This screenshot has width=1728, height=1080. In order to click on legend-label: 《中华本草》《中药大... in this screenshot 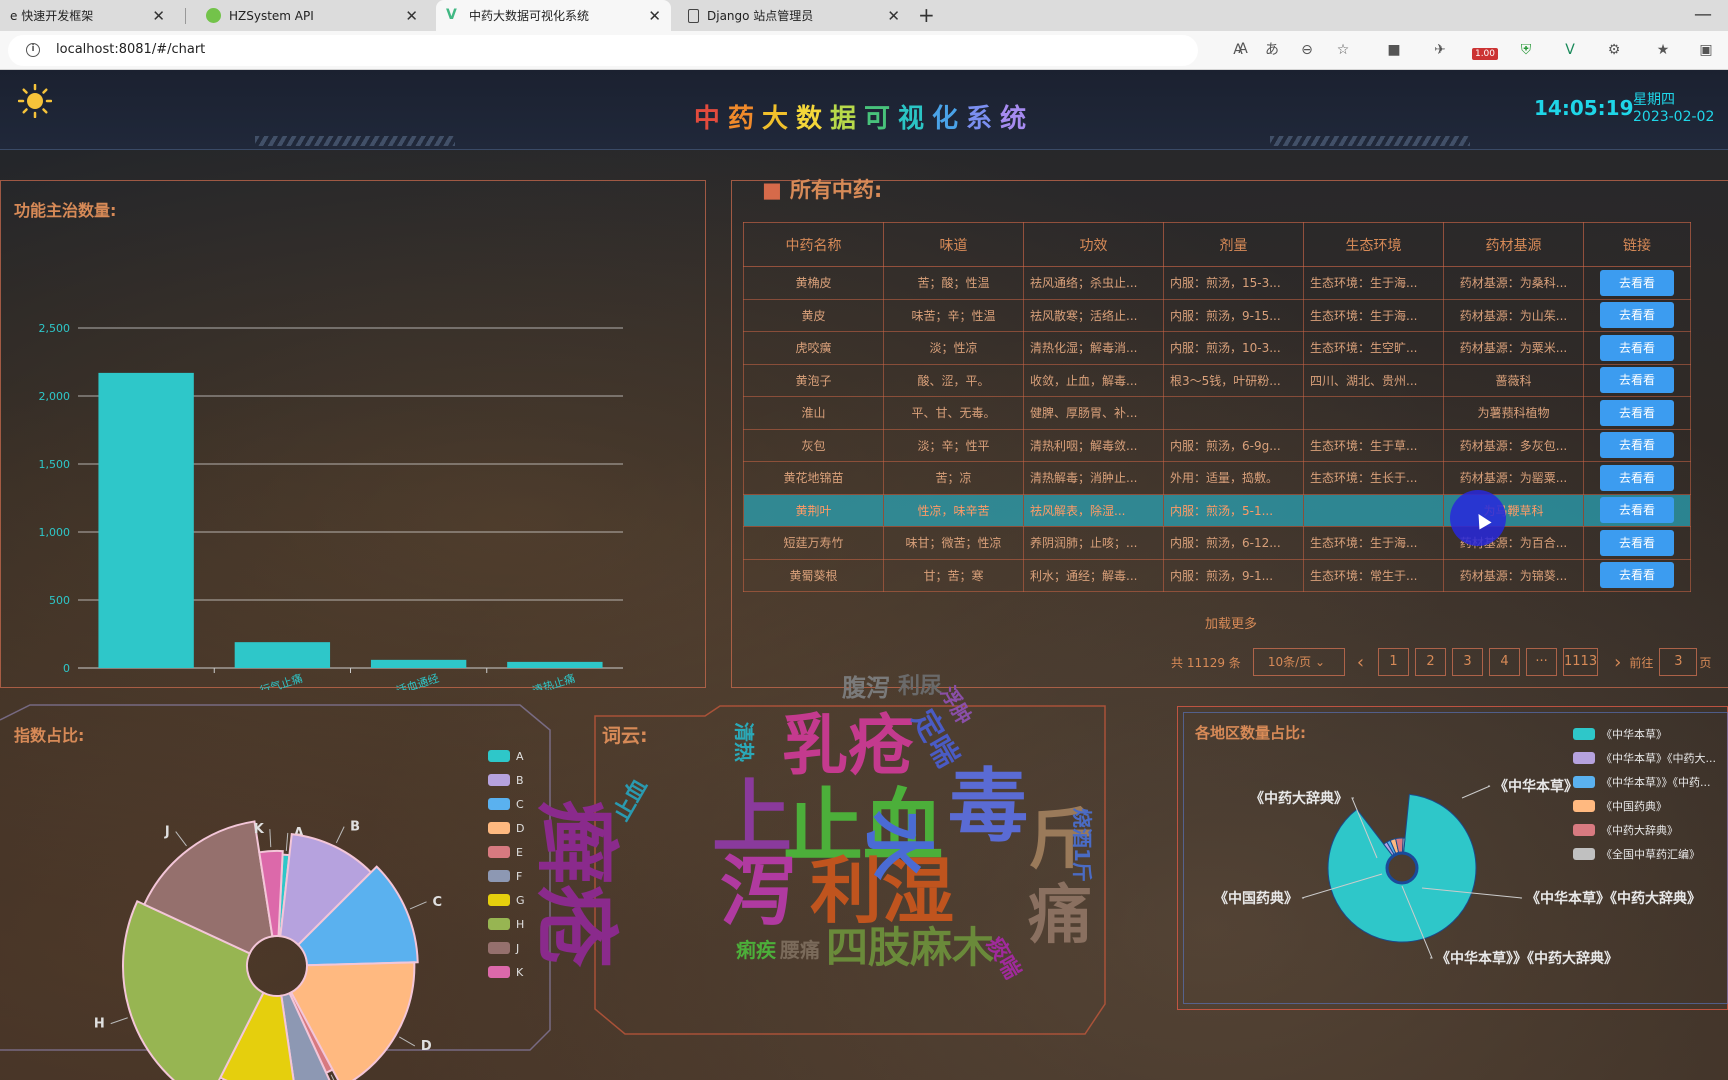, I will do `click(1658, 758)`.